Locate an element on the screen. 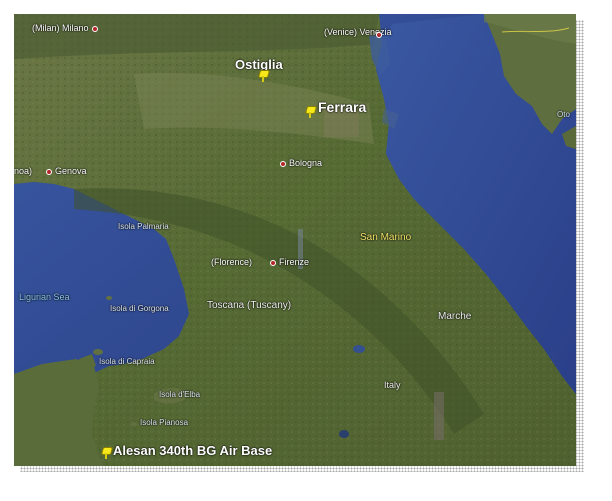 This screenshot has width=612, height=501. city-dot-icon is located at coordinates (379, 35).